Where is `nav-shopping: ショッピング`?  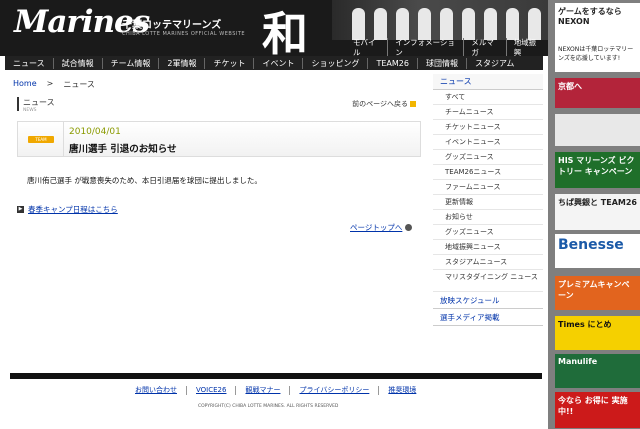
nav-shopping: ショッピング is located at coordinates (334, 63).